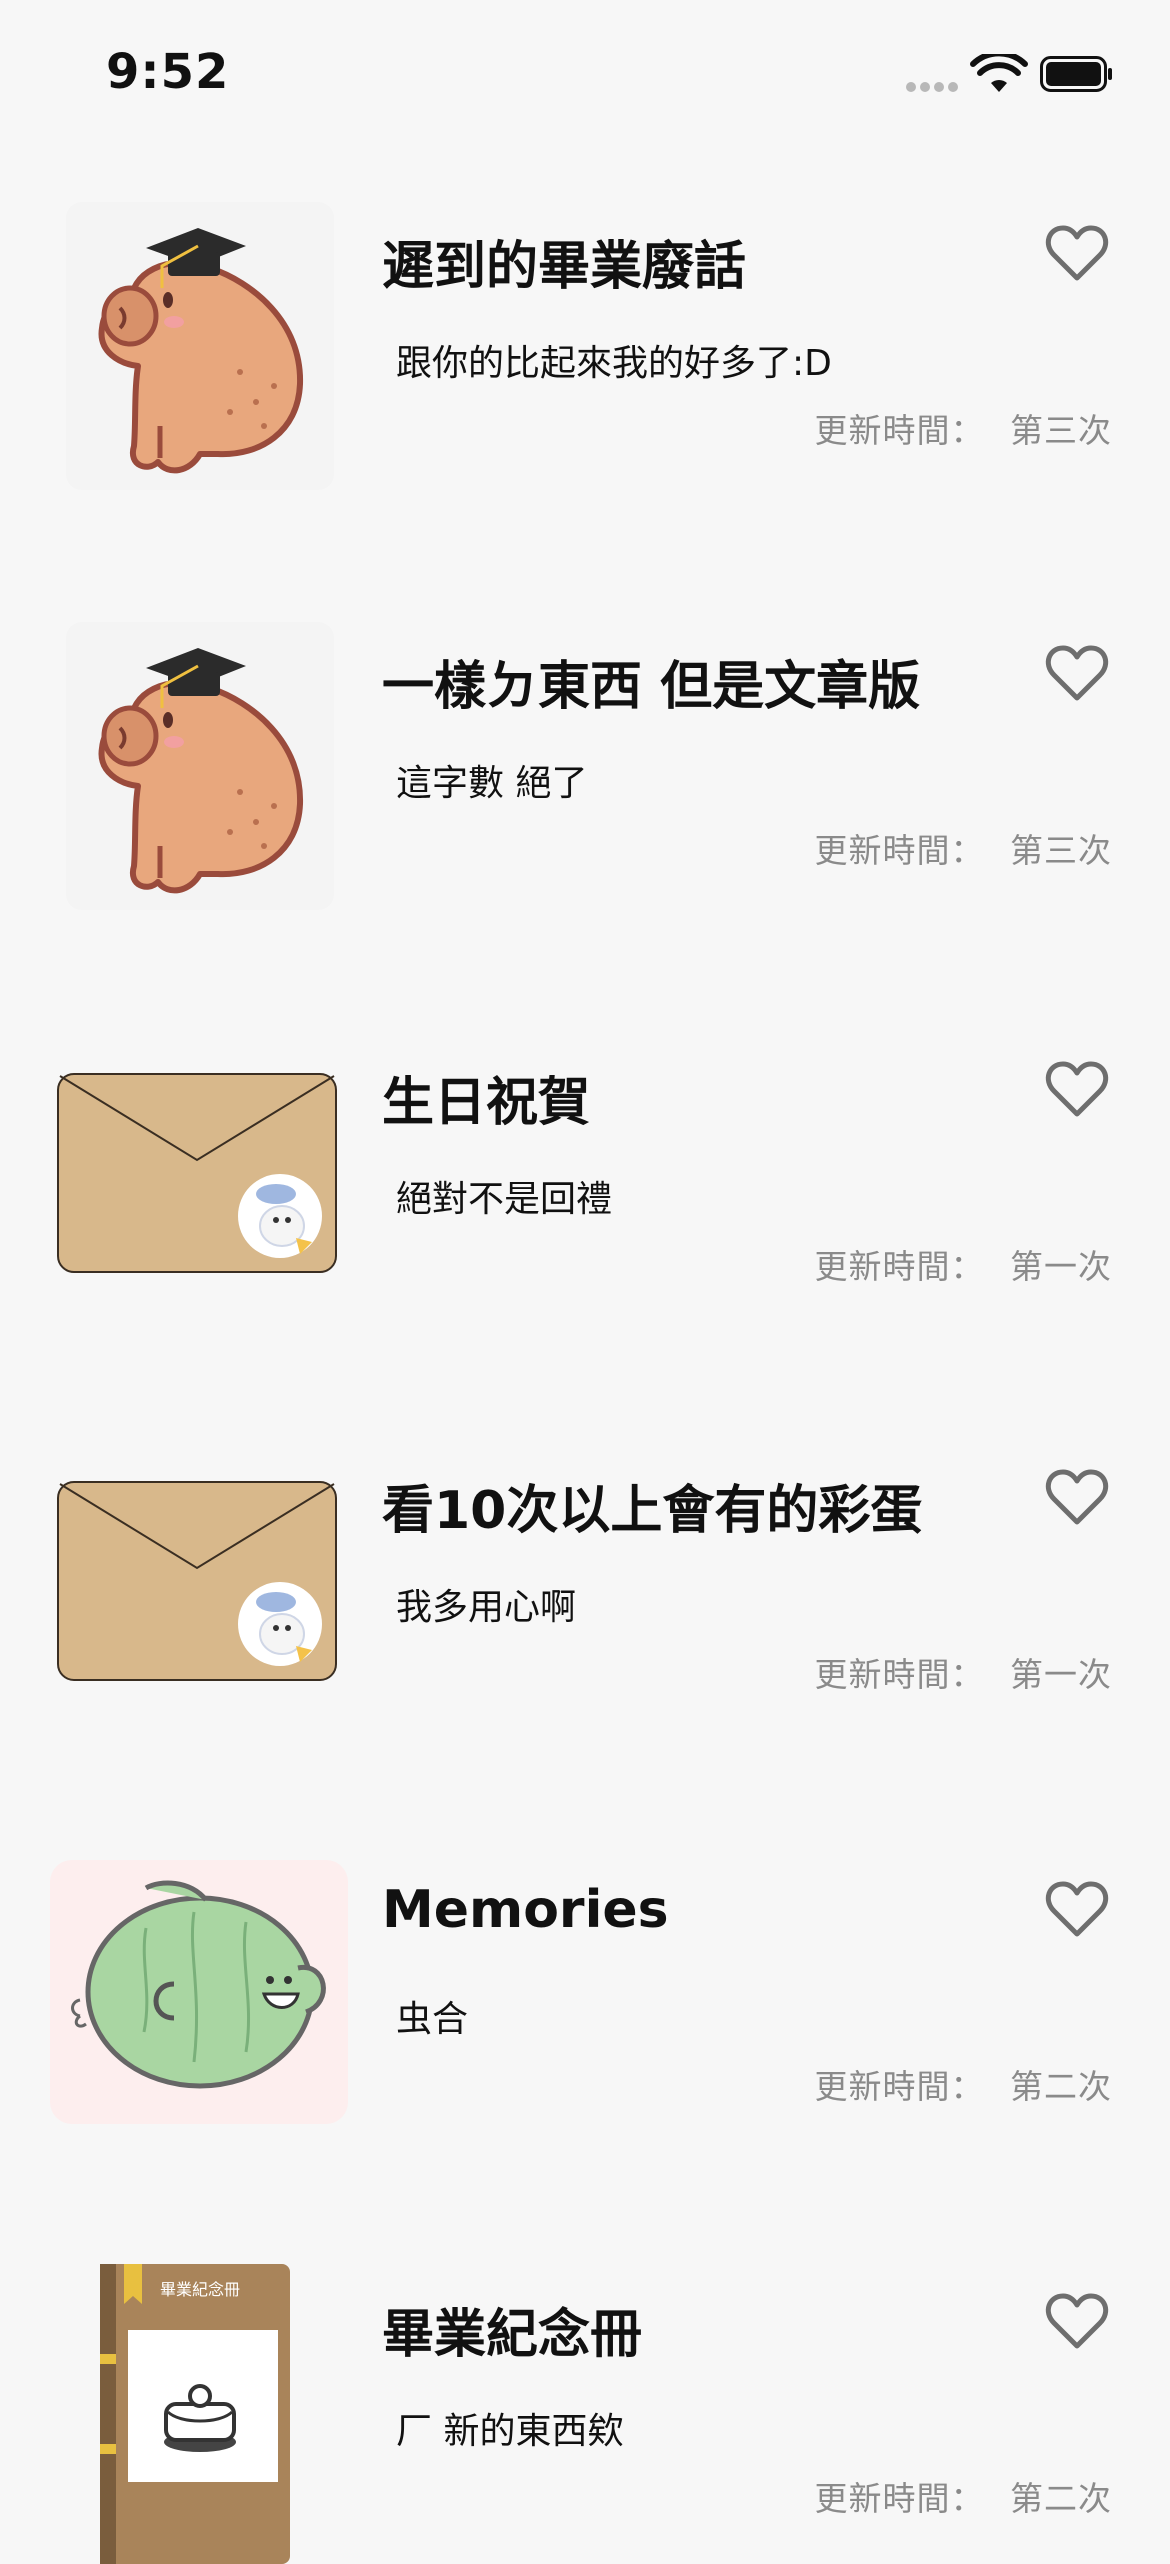 Image resolution: width=1170 pixels, height=2564 pixels. Describe the element at coordinates (564, 267) in the screenshot. I see `item-title: 遲到的畢業廢話` at that location.